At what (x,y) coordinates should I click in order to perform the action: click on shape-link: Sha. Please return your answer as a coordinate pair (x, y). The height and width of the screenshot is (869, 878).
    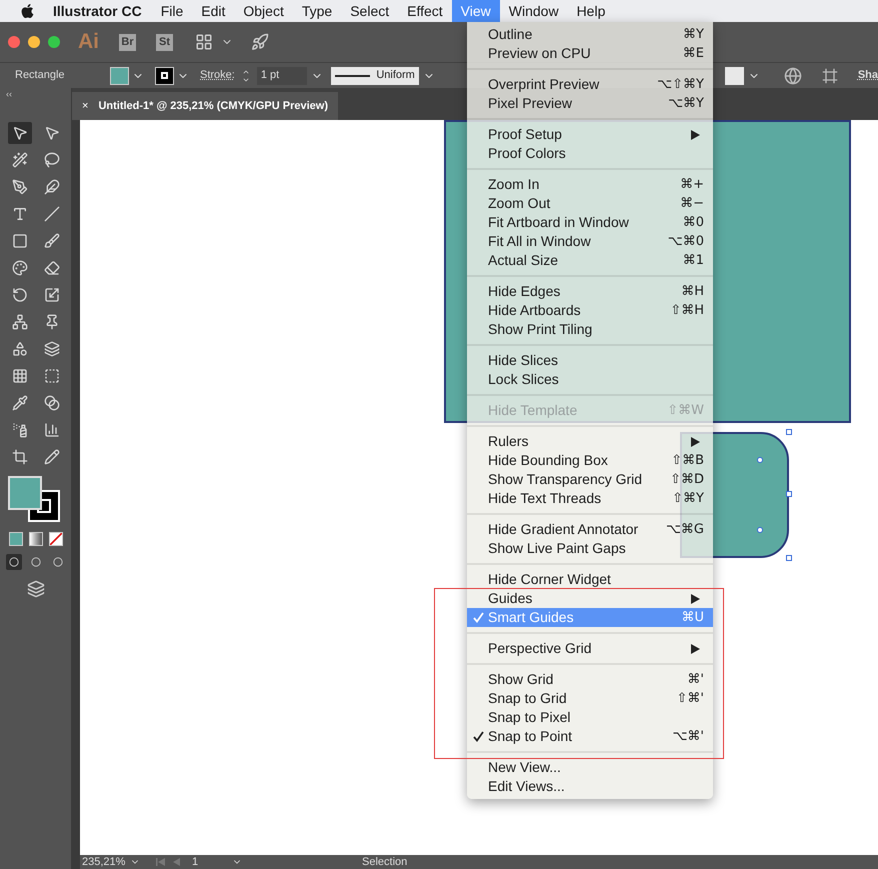
    Looking at the image, I should click on (868, 75).